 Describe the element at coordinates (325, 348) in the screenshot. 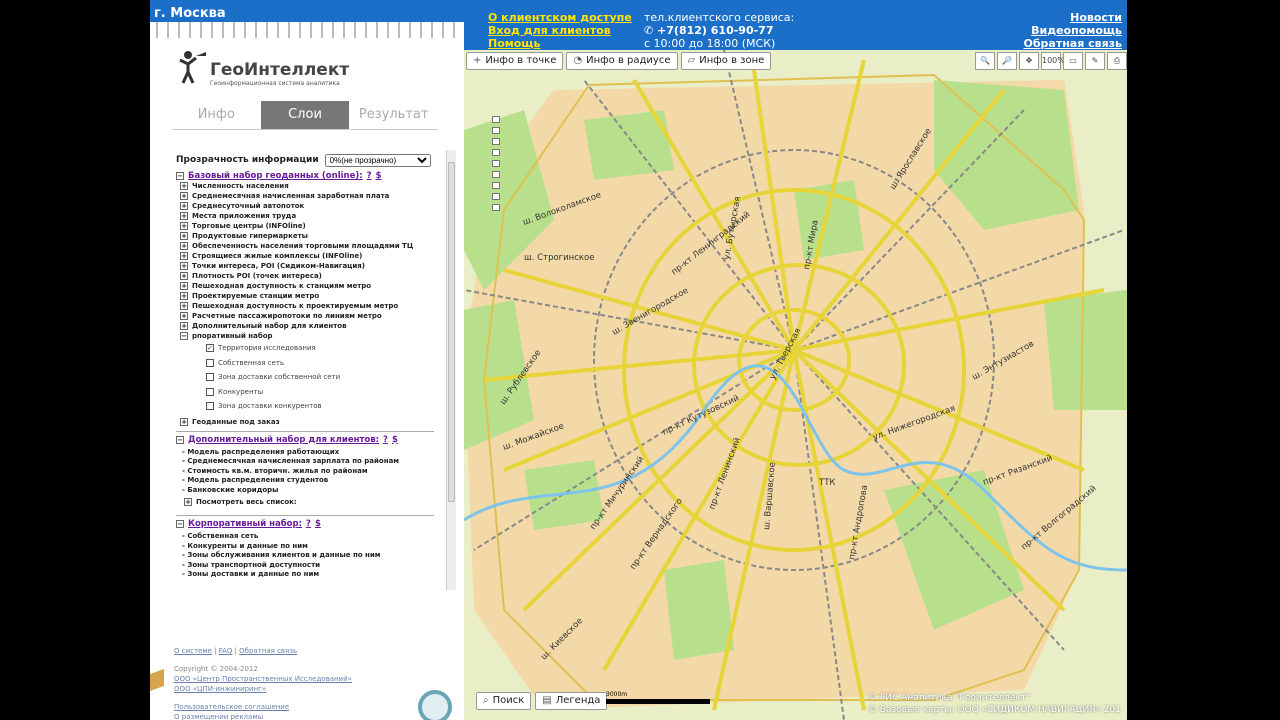

I see `corp-layer-item: ✓ Территория исследования` at that location.